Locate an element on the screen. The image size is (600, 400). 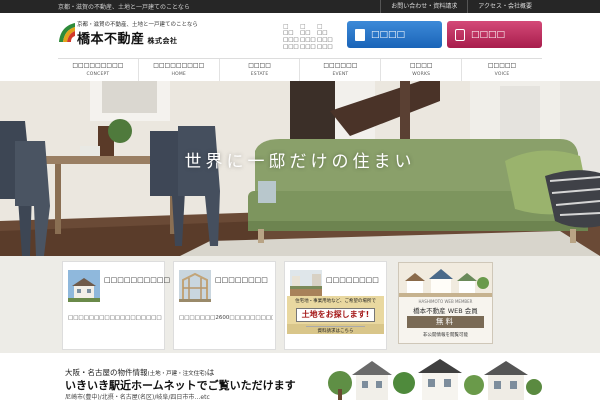
nav-item-concept: □□□□□□□□□ CONCEPT is located at coordinates (98, 70).